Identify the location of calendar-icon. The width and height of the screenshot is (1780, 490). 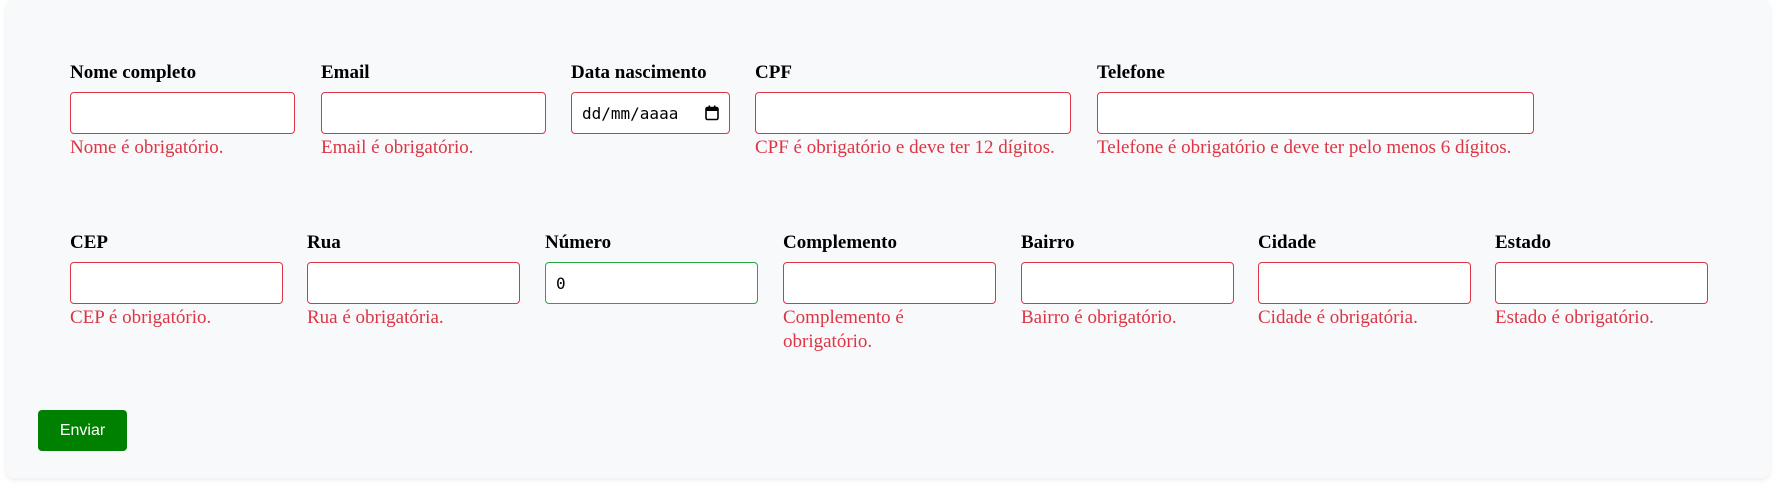
(712, 113).